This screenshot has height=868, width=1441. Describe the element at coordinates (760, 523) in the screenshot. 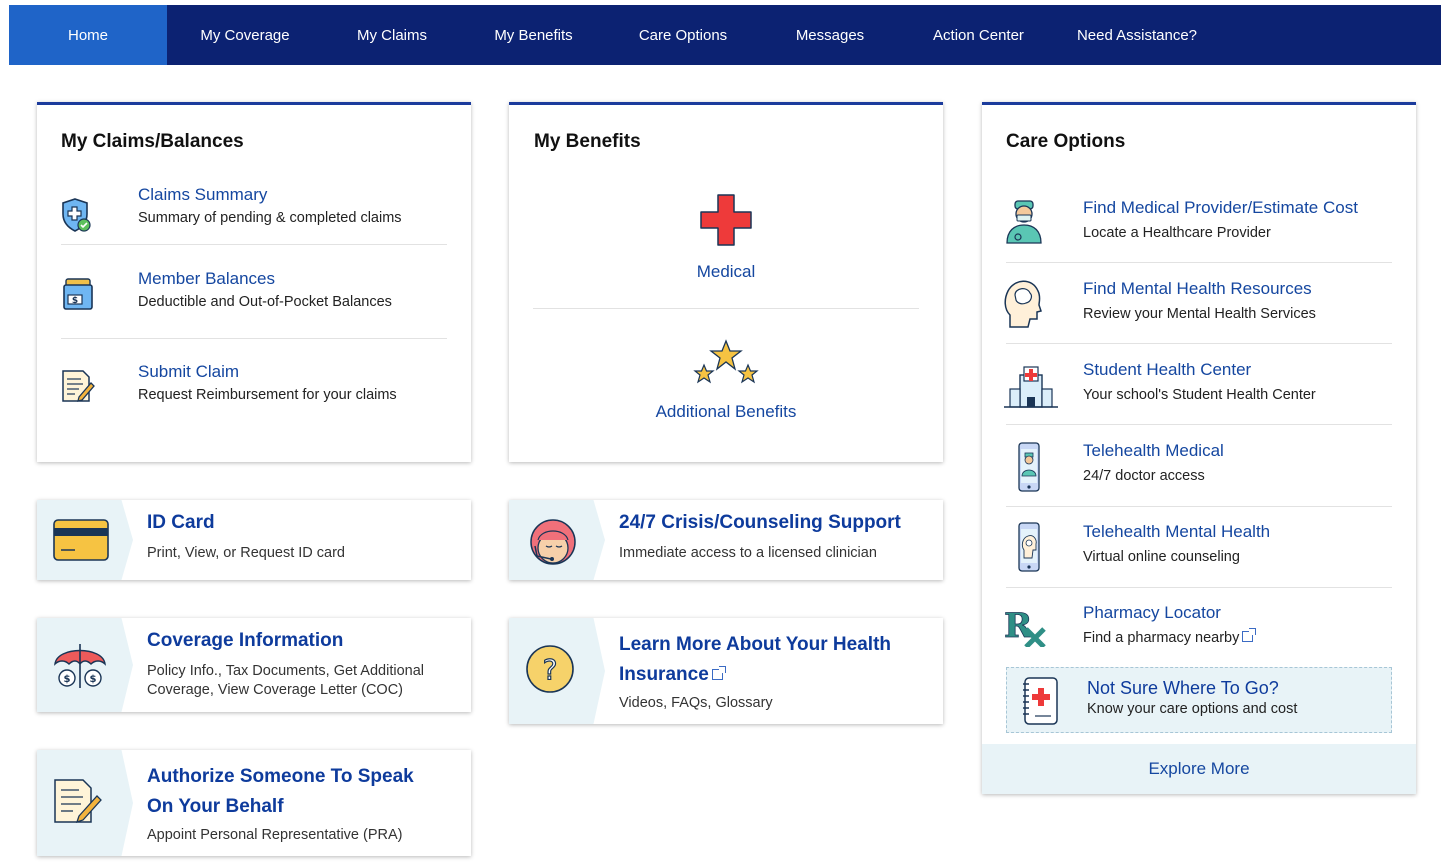

I see `crisis-support-title: 24/7 Crisis/Counseling Support` at that location.